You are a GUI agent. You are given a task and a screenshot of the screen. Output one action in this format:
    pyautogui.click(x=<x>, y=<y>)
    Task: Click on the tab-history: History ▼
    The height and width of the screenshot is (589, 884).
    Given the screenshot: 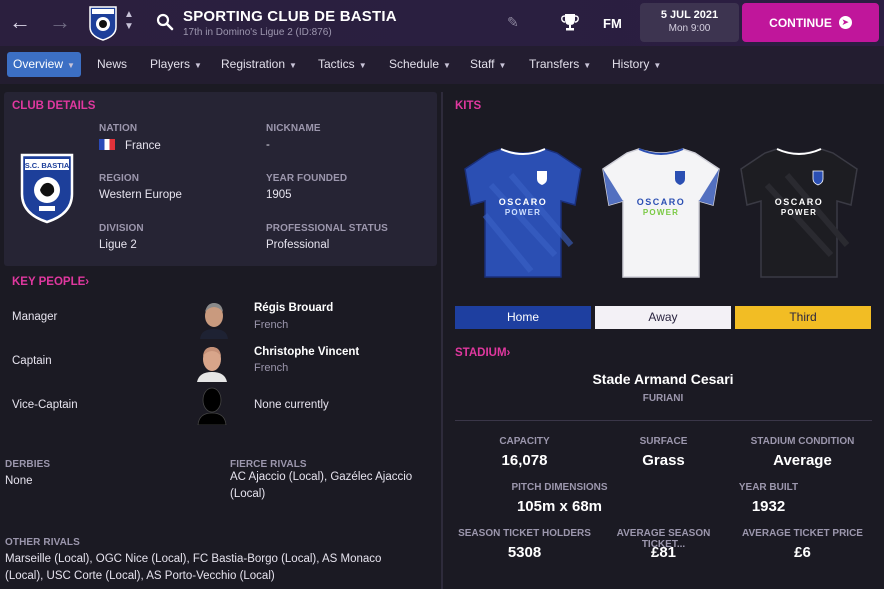 What is the action you would take?
    pyautogui.click(x=636, y=64)
    